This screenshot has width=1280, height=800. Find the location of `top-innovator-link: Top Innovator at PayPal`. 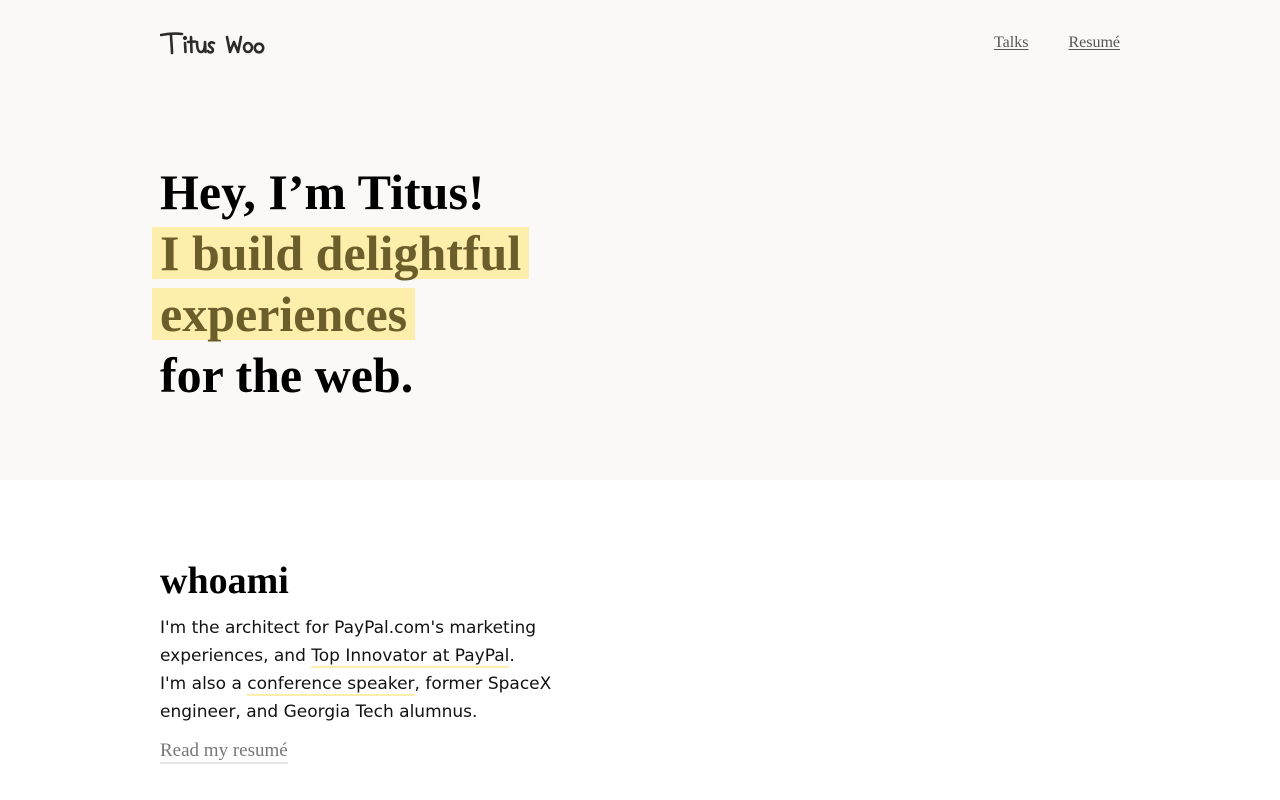

top-innovator-link: Top Innovator at PayPal is located at coordinates (410, 657).